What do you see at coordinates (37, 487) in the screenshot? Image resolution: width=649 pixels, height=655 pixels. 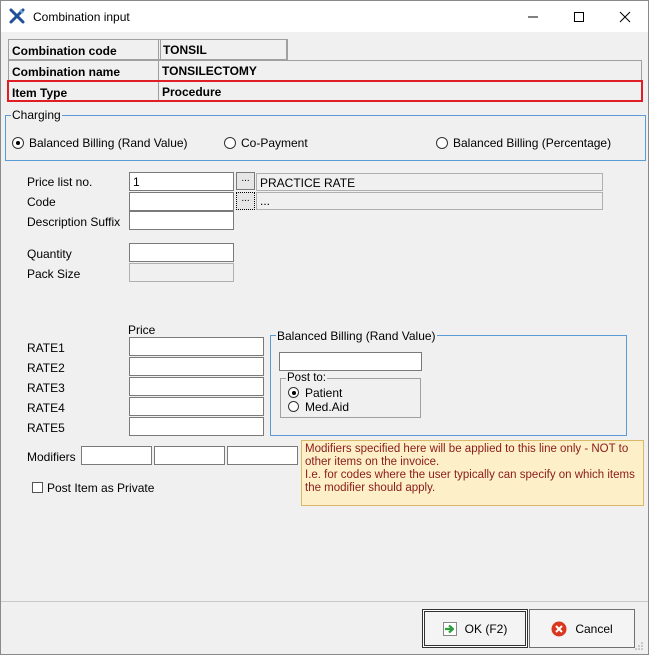 I see `post-private-checkbox` at bounding box center [37, 487].